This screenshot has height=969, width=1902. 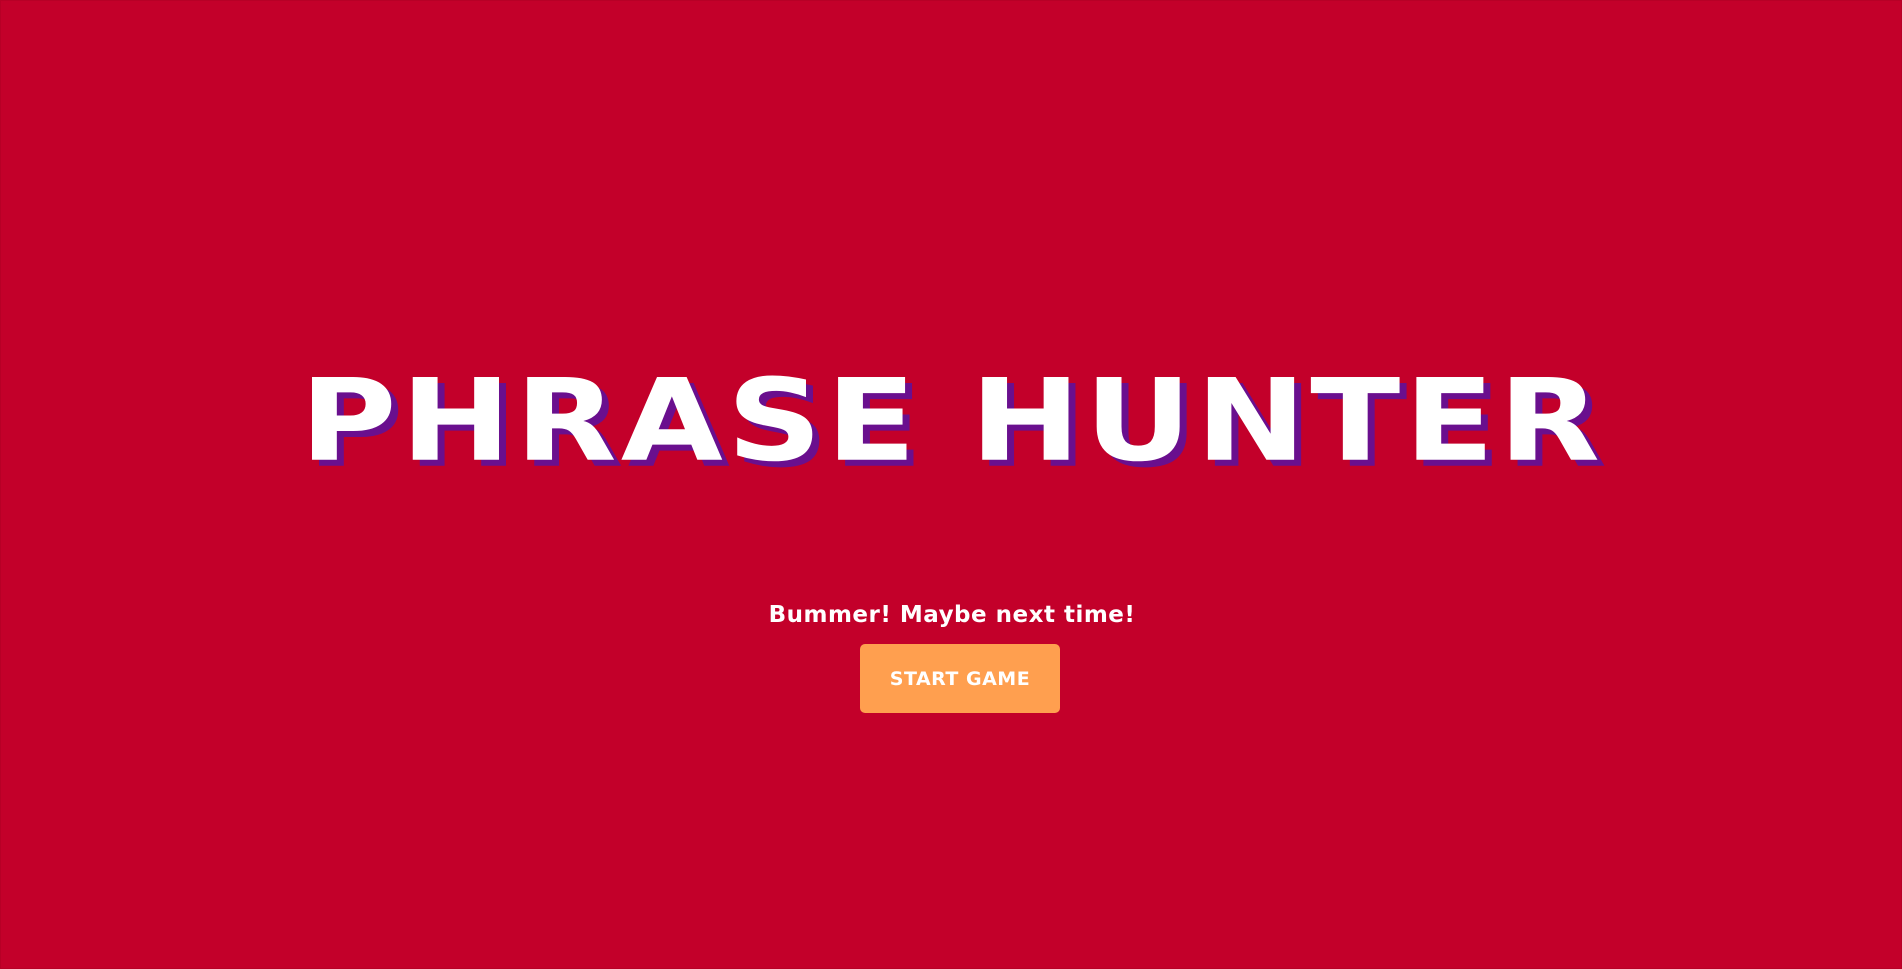 I want to click on start-game-button: START GAME, so click(x=960, y=678).